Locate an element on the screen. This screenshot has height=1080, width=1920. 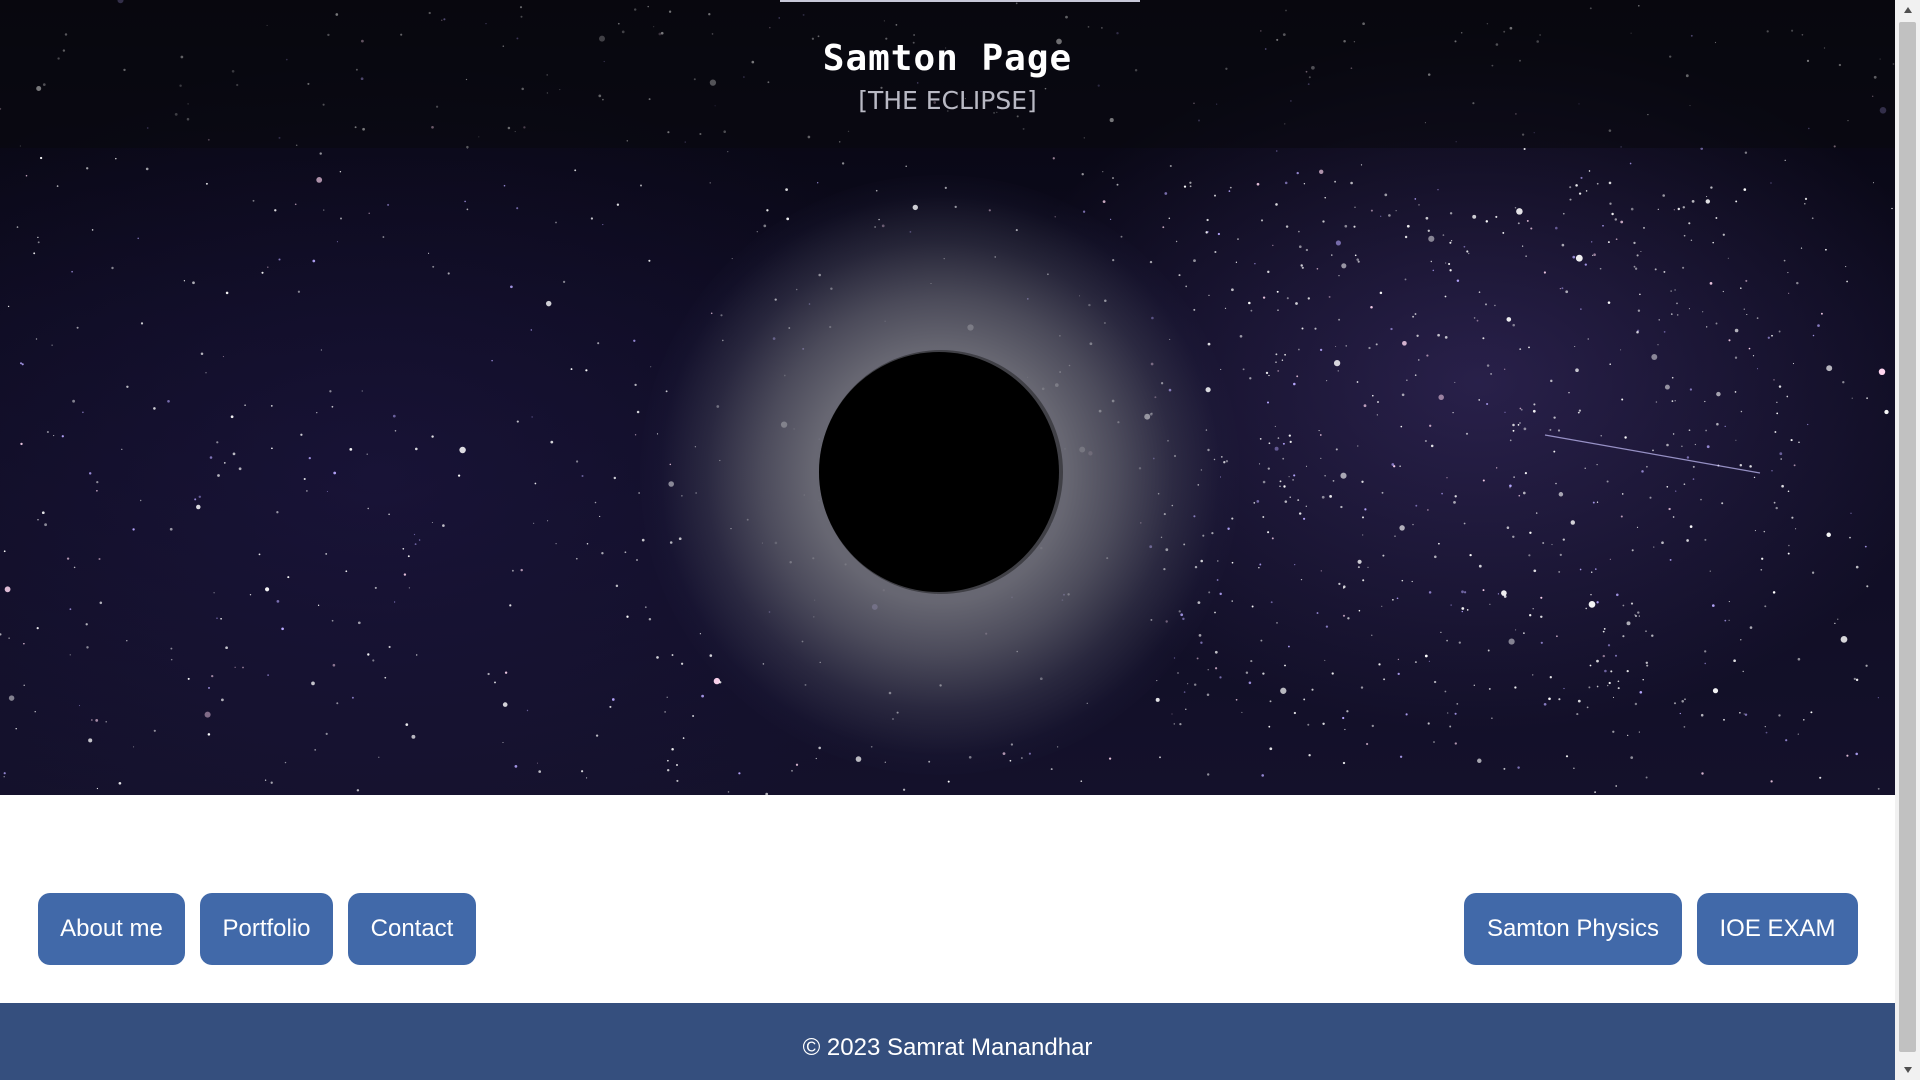
portfolio-button: Portfolio is located at coordinates (266, 929).